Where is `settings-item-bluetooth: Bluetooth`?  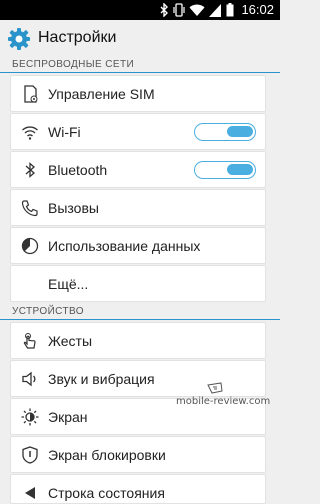
settings-item-bluetooth: Bluetooth is located at coordinates (138, 169).